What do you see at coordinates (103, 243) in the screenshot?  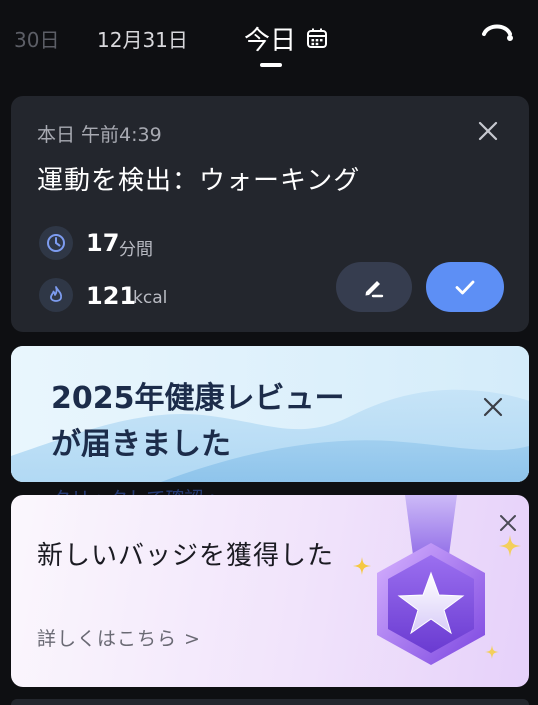 I see `duration-value: 17` at bounding box center [103, 243].